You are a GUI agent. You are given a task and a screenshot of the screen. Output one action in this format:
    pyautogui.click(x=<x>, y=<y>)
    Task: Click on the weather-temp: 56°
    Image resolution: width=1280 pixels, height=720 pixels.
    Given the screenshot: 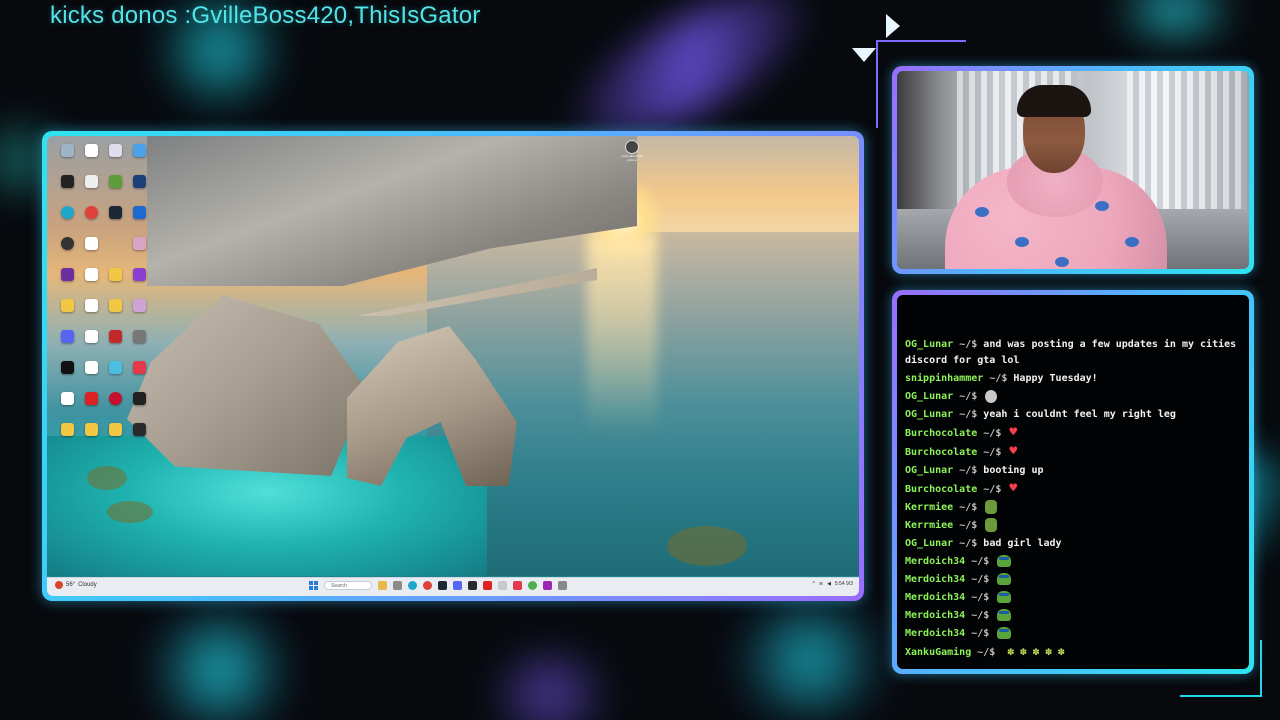 What is the action you would take?
    pyautogui.click(x=71, y=585)
    